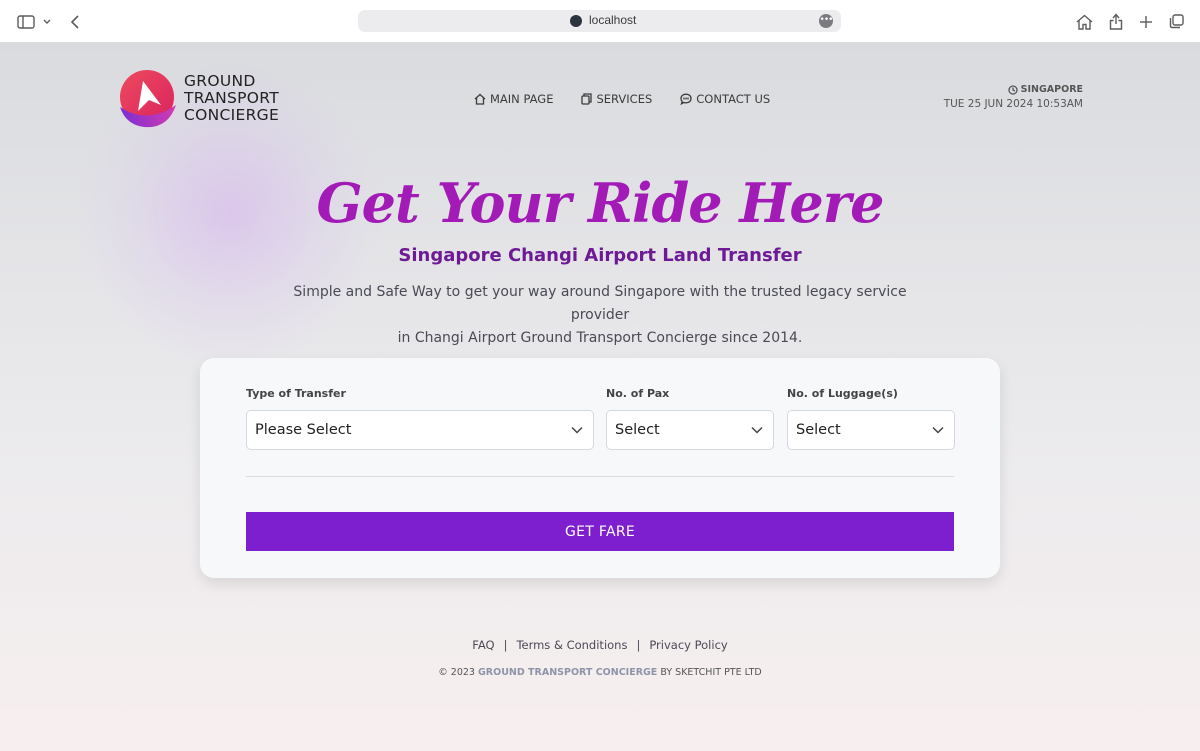 This screenshot has height=751, width=1200. I want to click on luggage-select: Select, so click(871, 430).